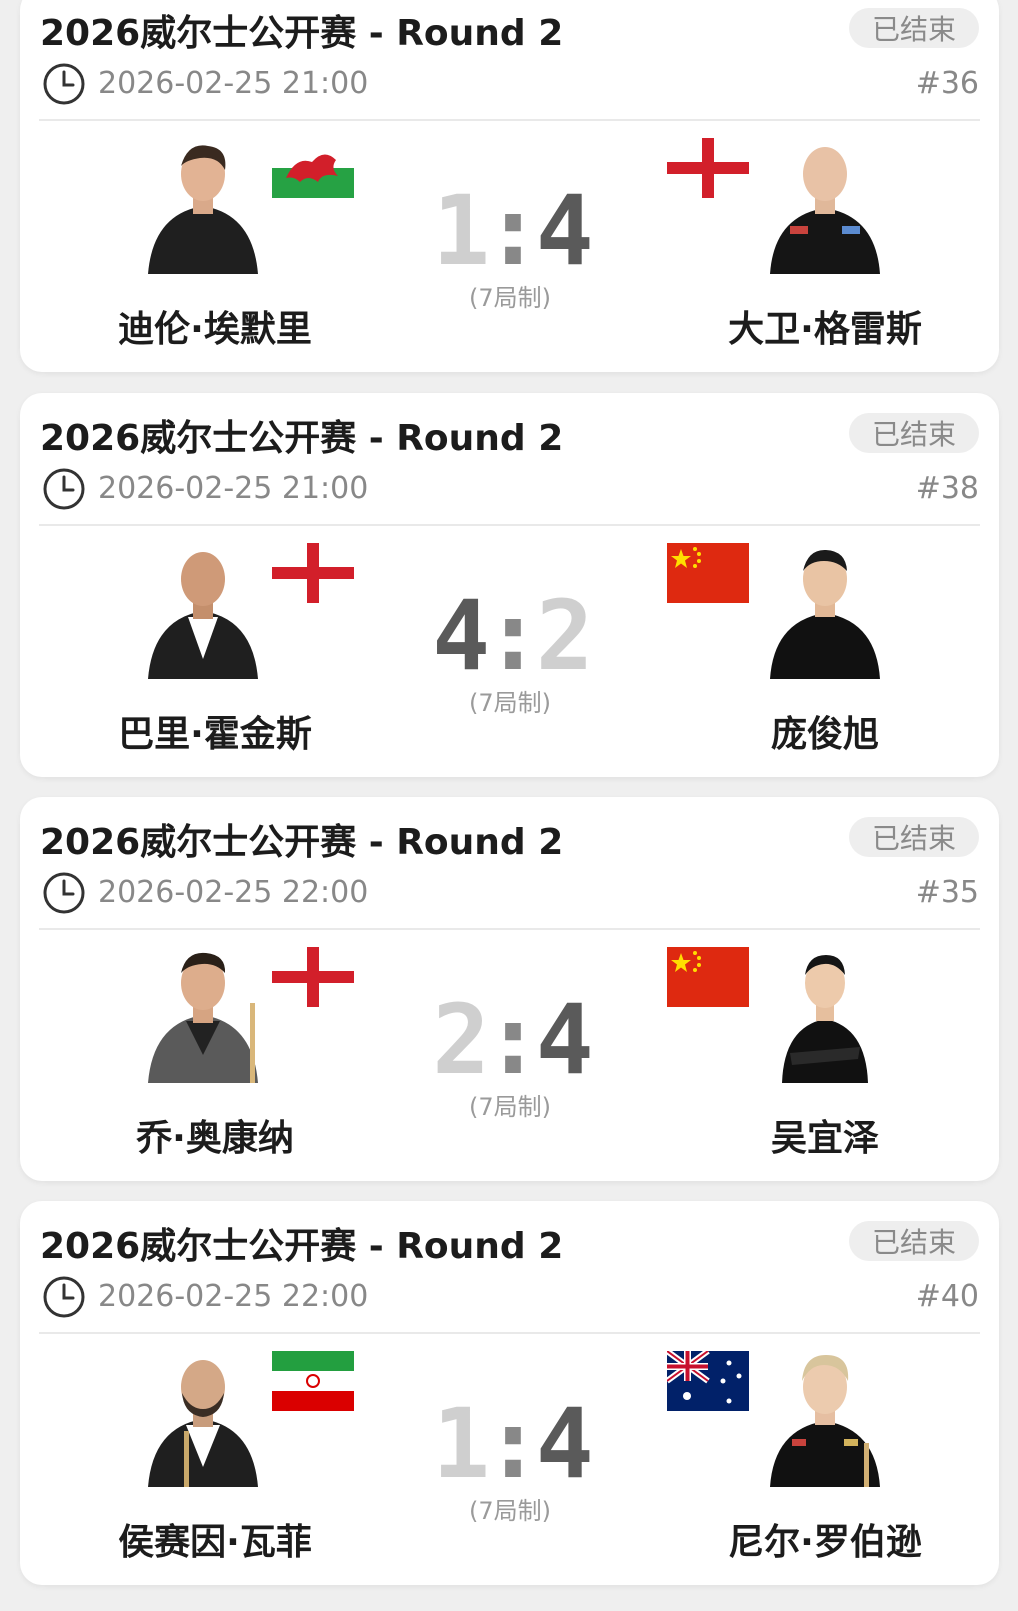  What do you see at coordinates (825, 731) in the screenshot?
I see `player-right-name: 庞俊旭` at bounding box center [825, 731].